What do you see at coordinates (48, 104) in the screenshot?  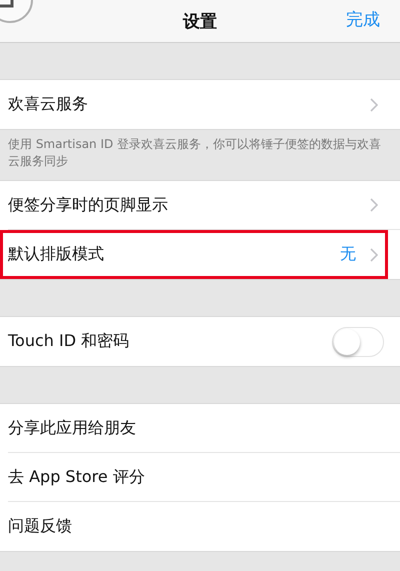 I see `row-label: 欢喜云服务` at bounding box center [48, 104].